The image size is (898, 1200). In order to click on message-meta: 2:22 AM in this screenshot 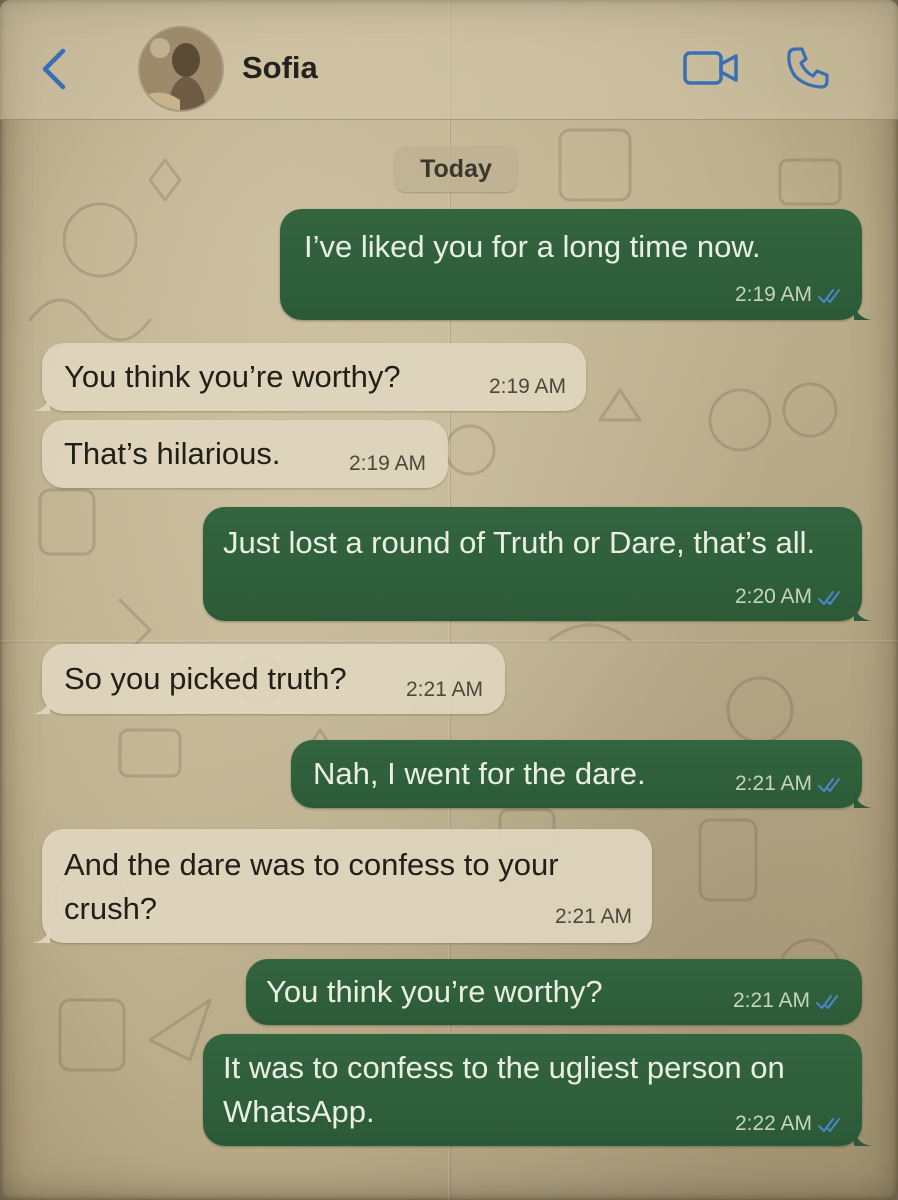, I will do `click(789, 1124)`.